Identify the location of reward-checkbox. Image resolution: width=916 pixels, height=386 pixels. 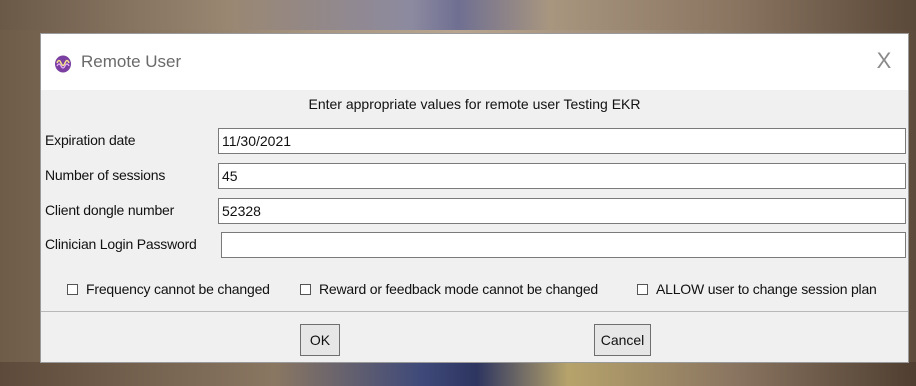
(305, 289).